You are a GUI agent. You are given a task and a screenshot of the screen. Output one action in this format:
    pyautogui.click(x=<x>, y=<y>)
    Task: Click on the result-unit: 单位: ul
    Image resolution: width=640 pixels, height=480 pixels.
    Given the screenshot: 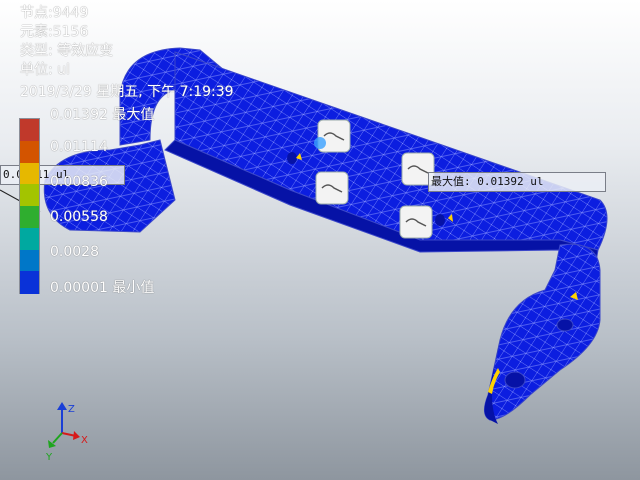 What is the action you would take?
    pyautogui.click(x=45, y=70)
    